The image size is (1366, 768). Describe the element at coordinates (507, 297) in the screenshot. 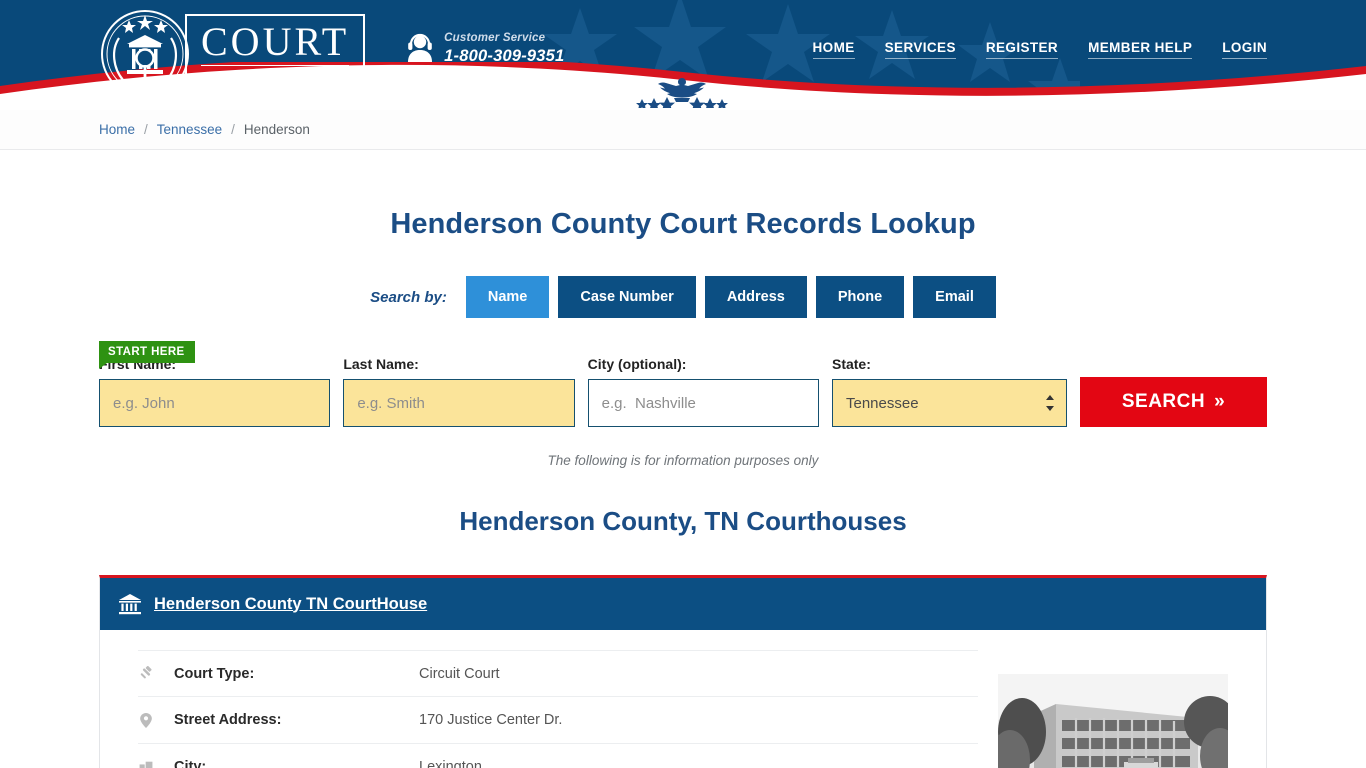

I see `tab-name: Name` at that location.